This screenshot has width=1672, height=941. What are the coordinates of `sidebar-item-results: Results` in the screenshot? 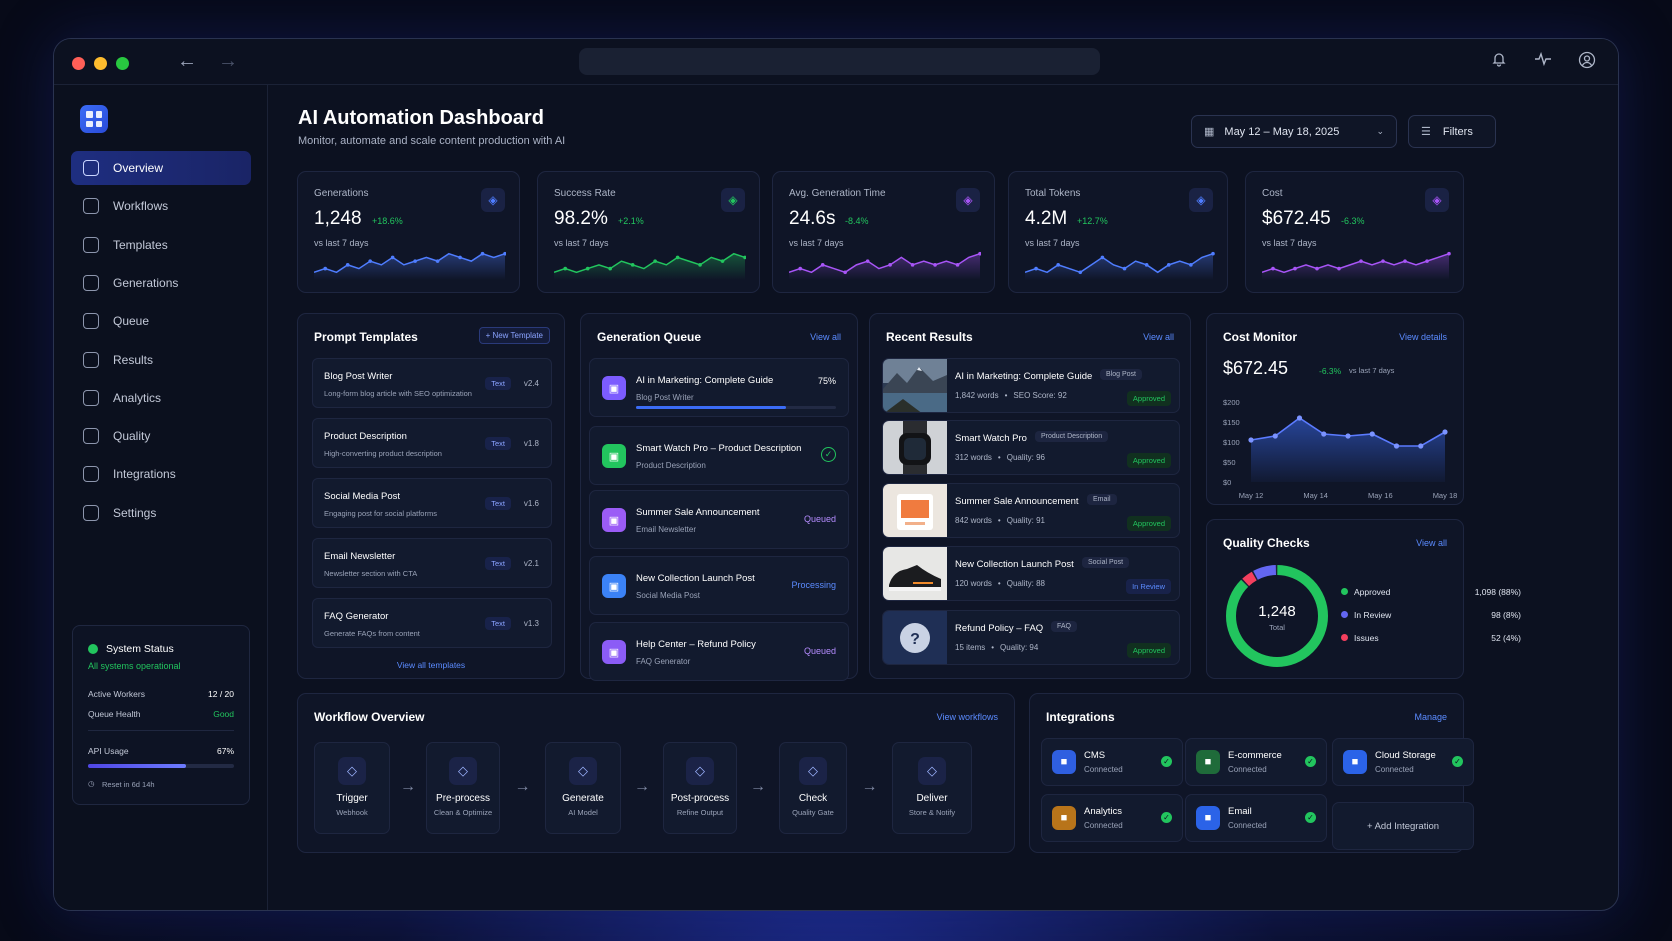 It's located at (161, 360).